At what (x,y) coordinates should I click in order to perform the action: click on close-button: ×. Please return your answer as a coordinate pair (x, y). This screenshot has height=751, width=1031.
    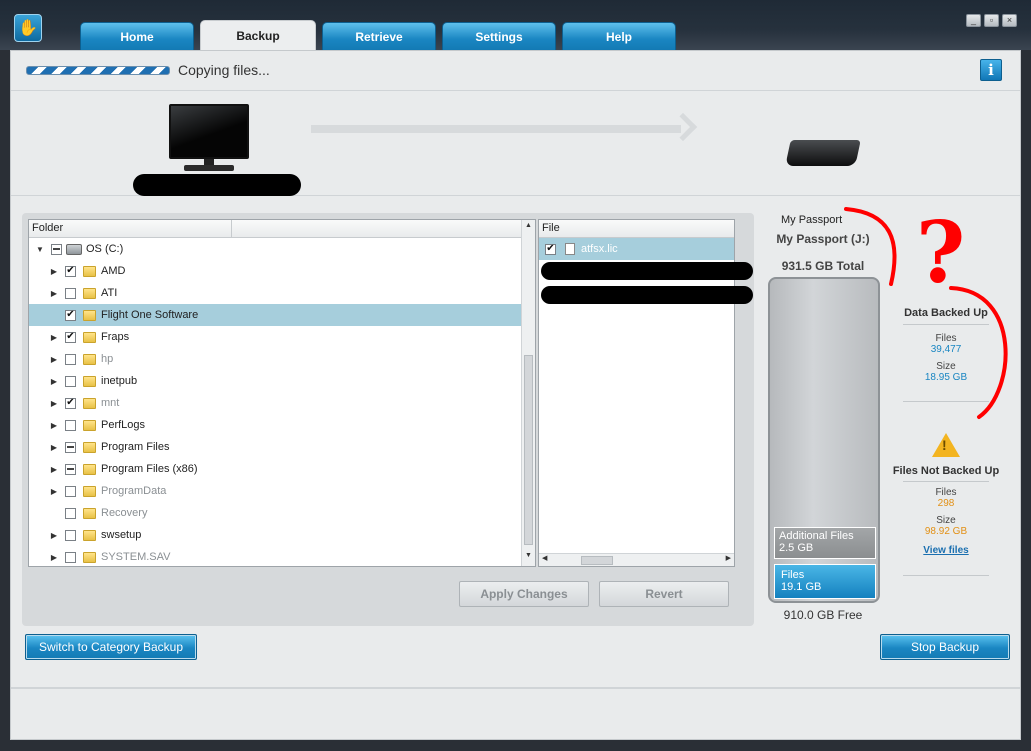
    Looking at the image, I should click on (1009, 20).